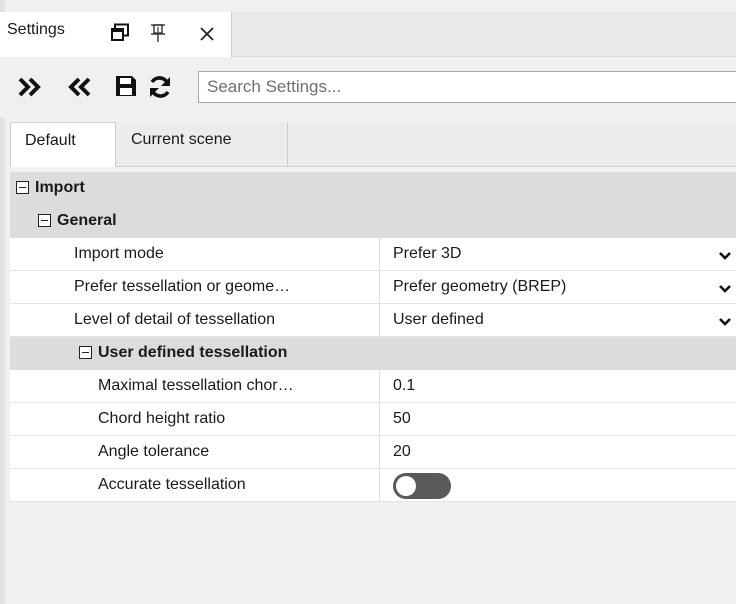 The width and height of the screenshot is (736, 604). Describe the element at coordinates (158, 35) in the screenshot. I see `pin-icon` at that location.